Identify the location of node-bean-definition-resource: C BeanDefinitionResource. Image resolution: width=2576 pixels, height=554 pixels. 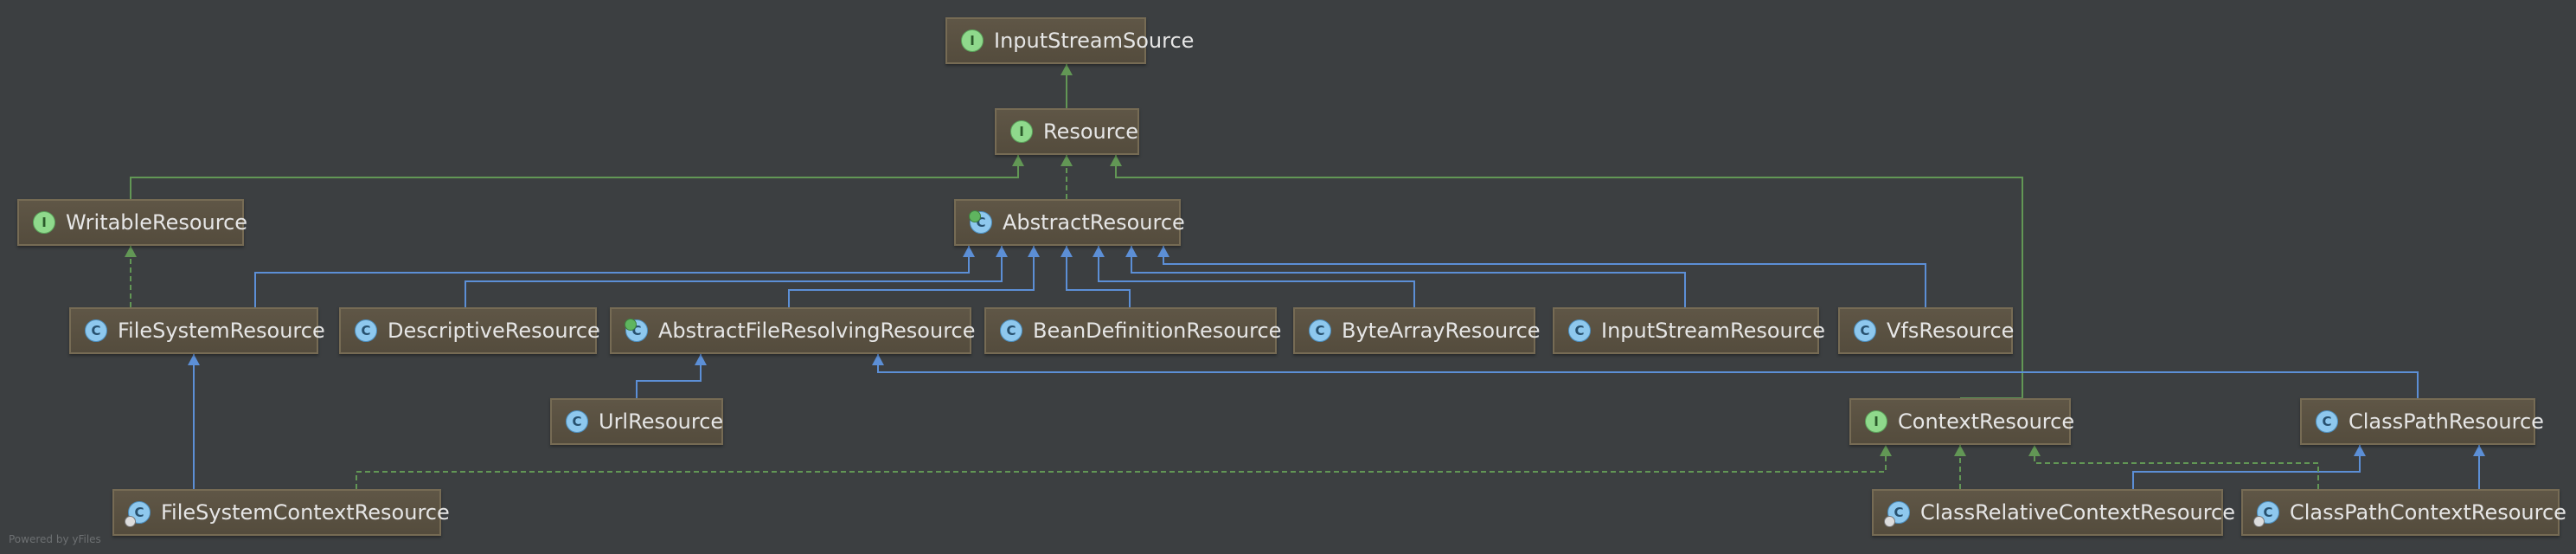
(1132, 330).